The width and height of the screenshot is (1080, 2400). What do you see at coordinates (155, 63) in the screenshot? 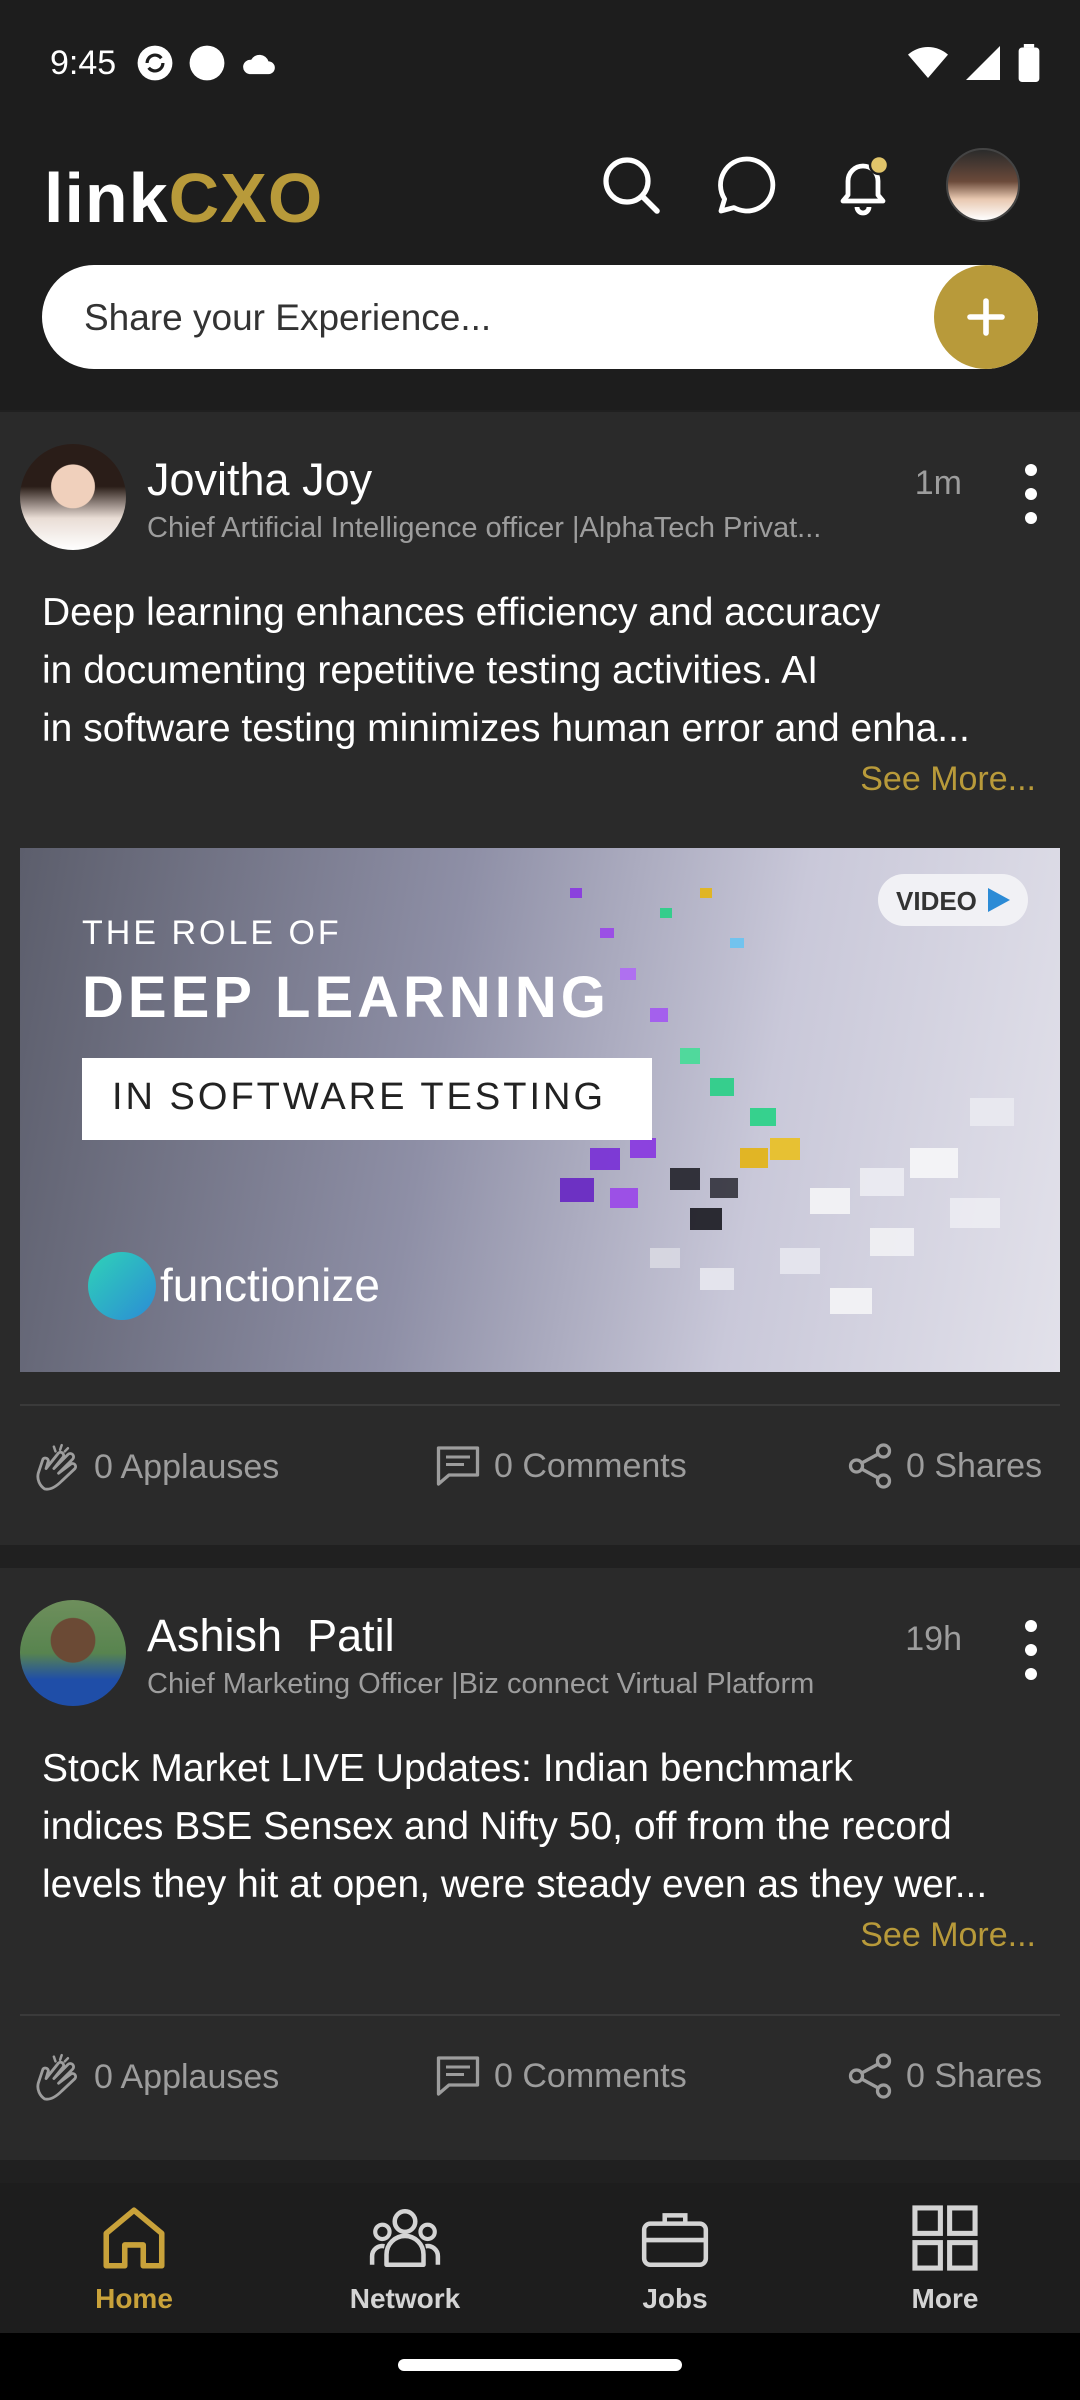
I see `sync-icon` at bounding box center [155, 63].